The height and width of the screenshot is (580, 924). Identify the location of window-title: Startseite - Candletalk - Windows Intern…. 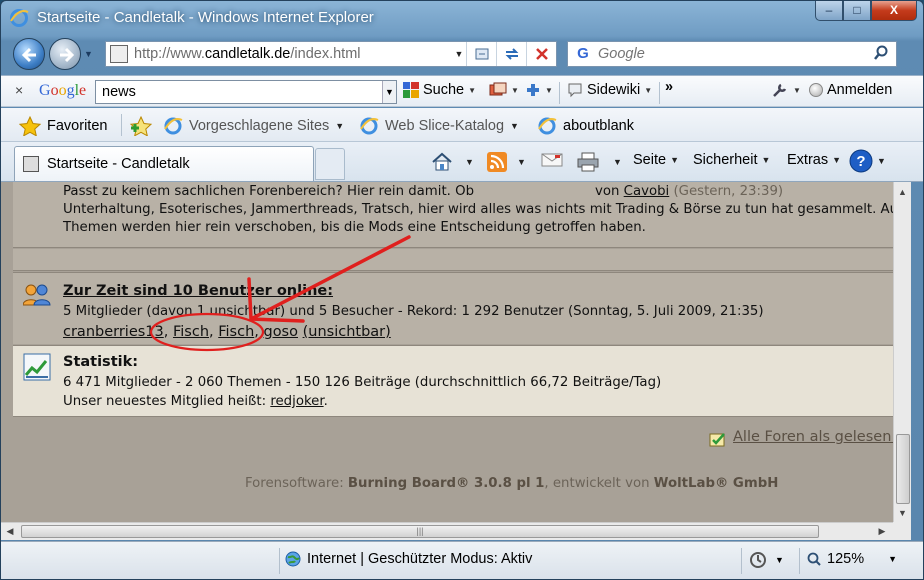
(205, 17).